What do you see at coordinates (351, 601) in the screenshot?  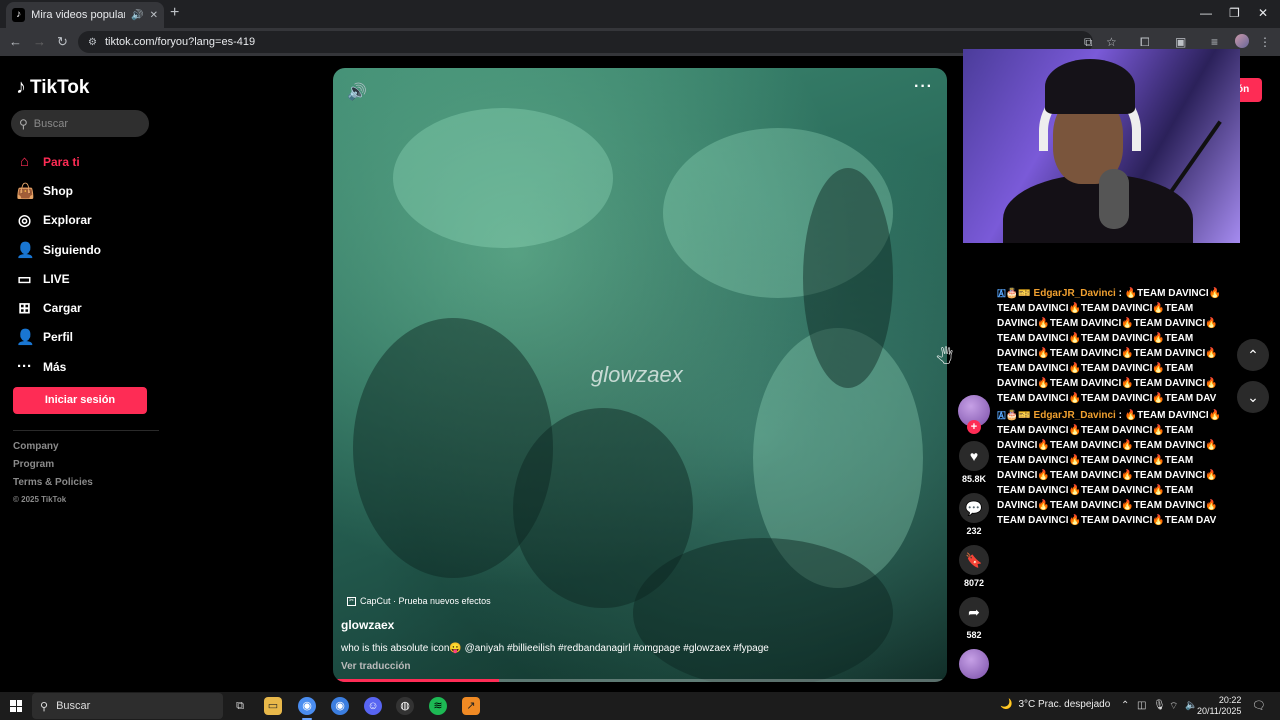 I see `capcut-icon: ✂` at bounding box center [351, 601].